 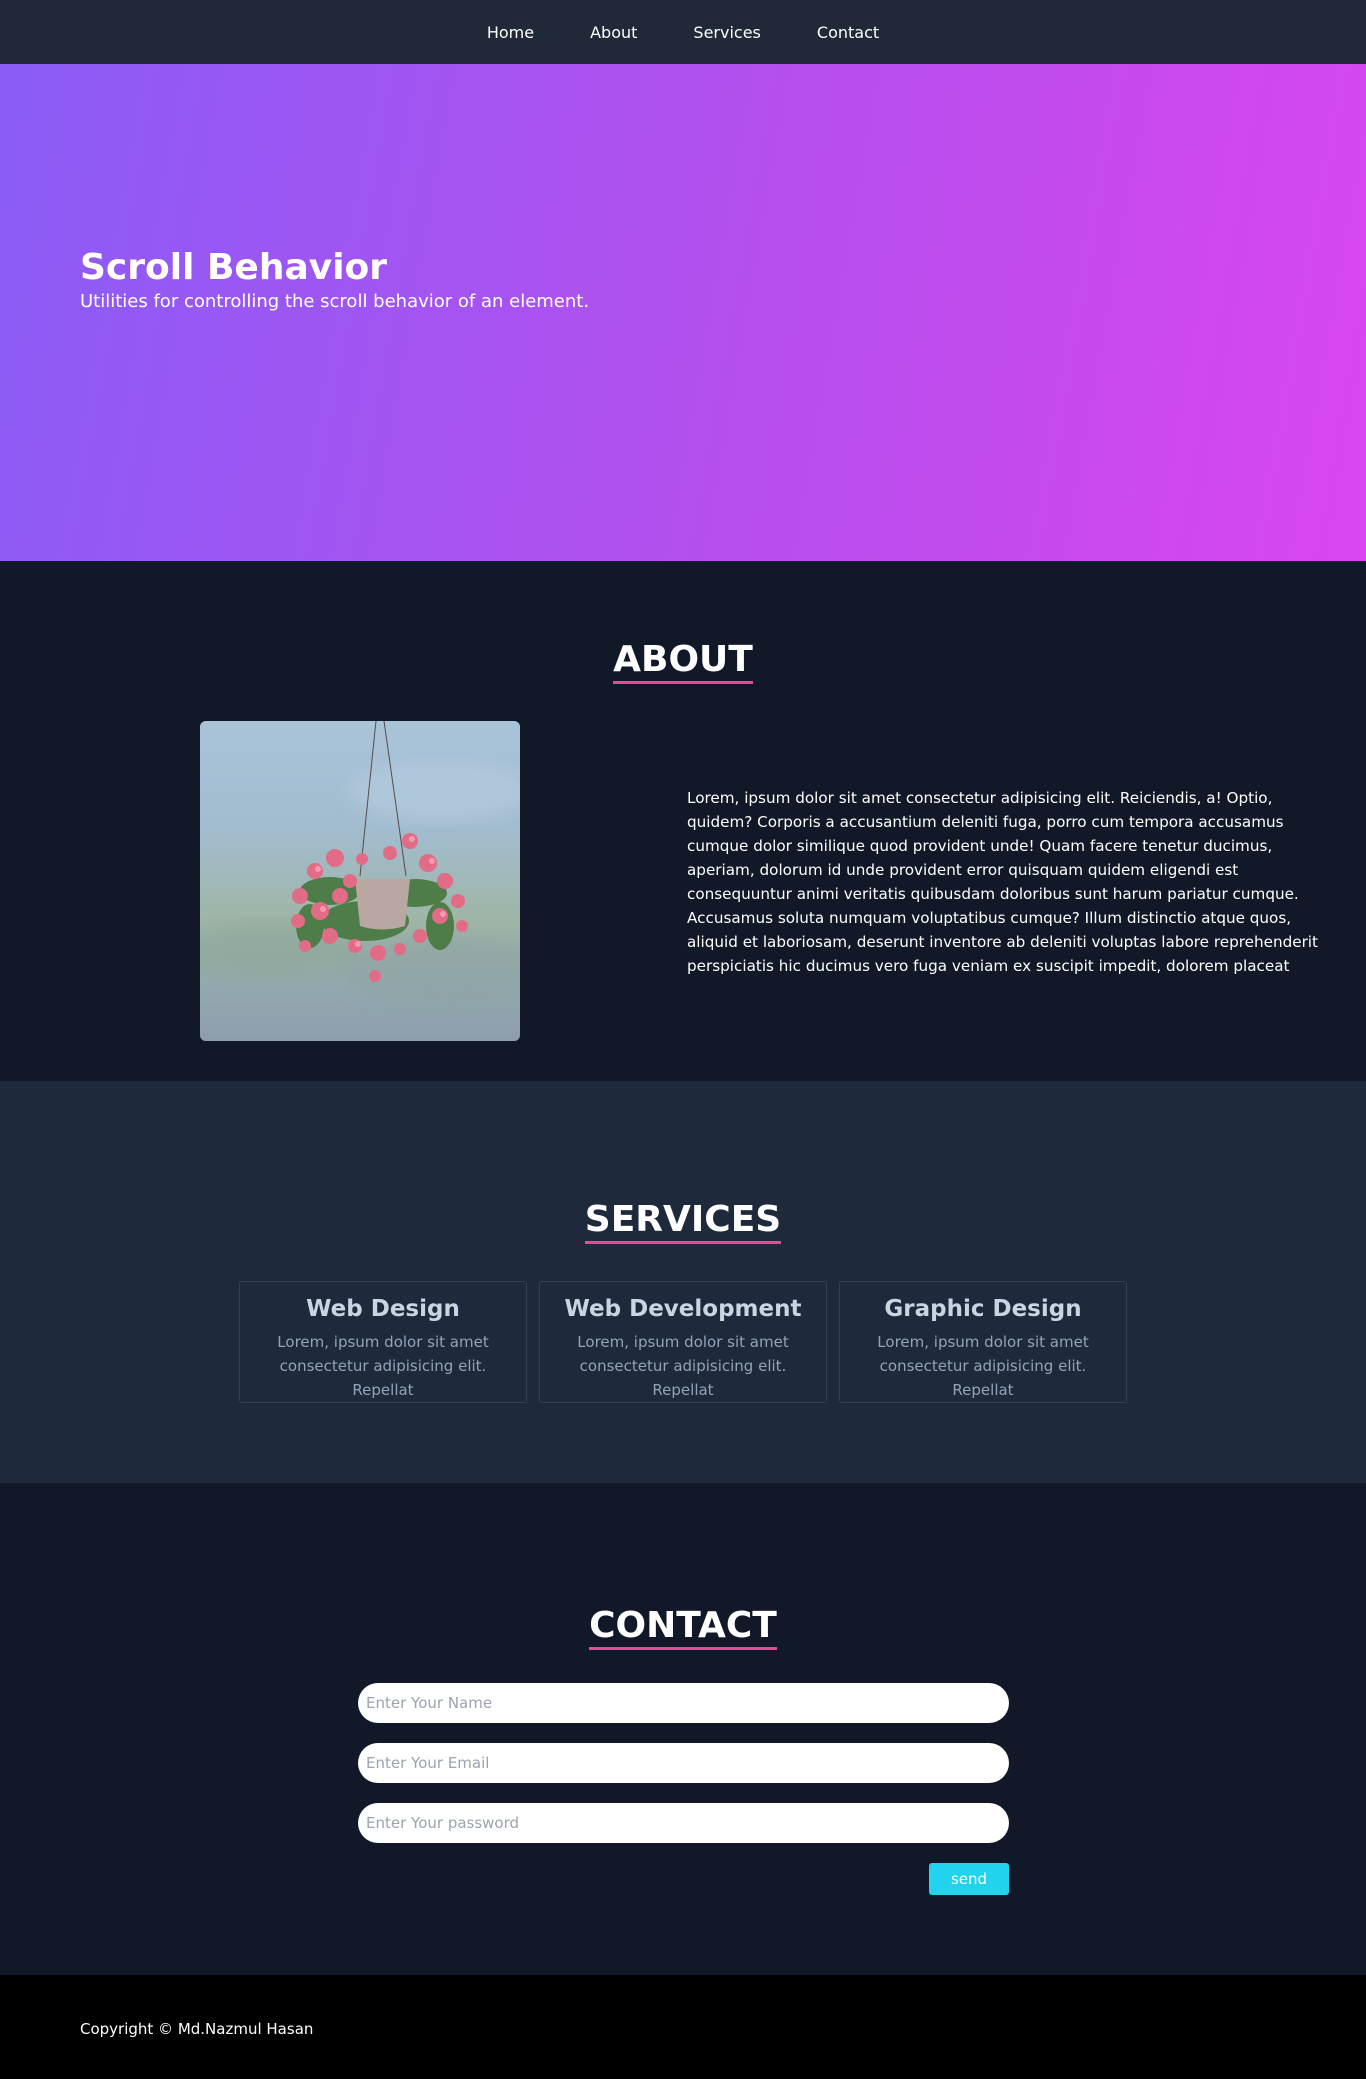 I want to click on about-heading-wrap: ABOUT, so click(x=683, y=662).